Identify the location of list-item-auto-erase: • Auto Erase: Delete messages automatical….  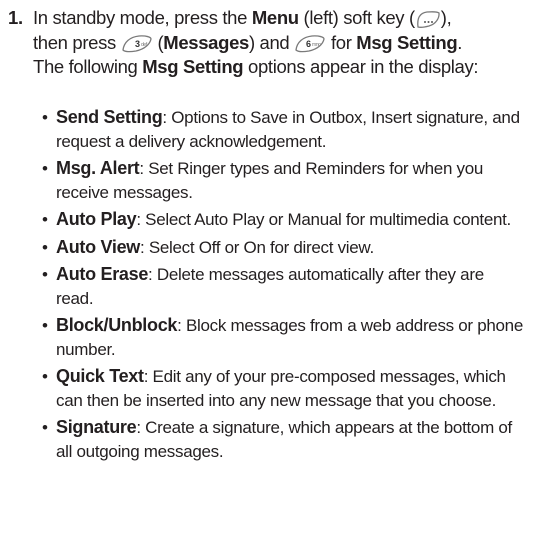
(269, 286).